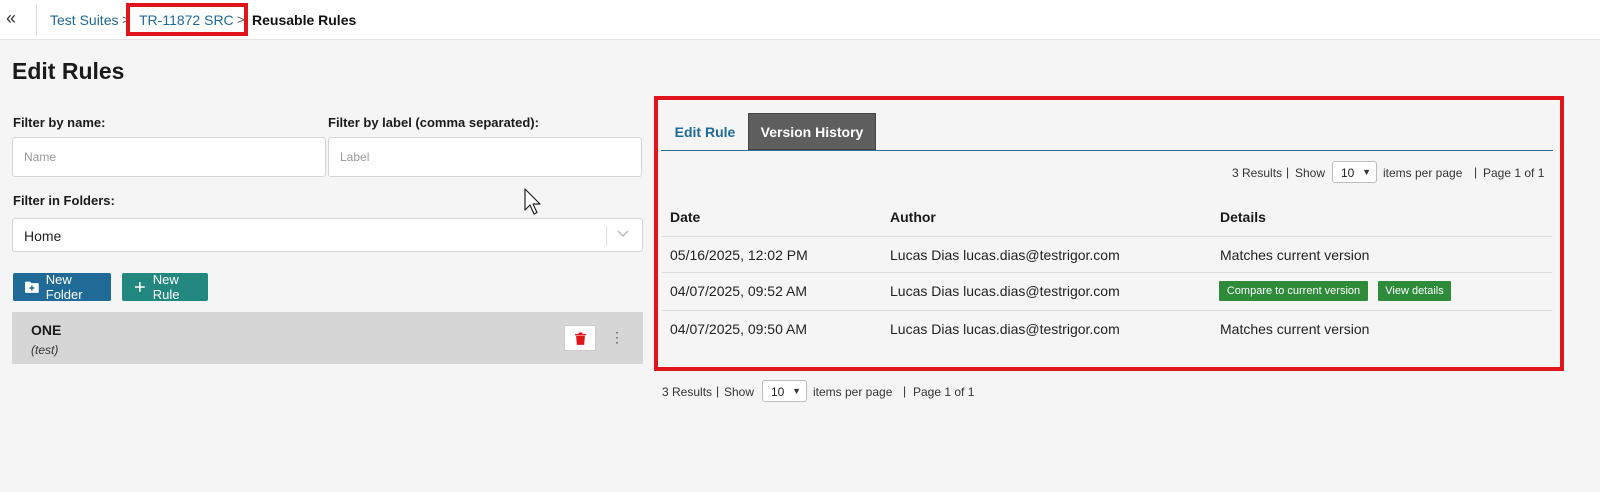 The width and height of the screenshot is (1600, 492). Describe the element at coordinates (169, 157) in the screenshot. I see `filter-name-input` at that location.